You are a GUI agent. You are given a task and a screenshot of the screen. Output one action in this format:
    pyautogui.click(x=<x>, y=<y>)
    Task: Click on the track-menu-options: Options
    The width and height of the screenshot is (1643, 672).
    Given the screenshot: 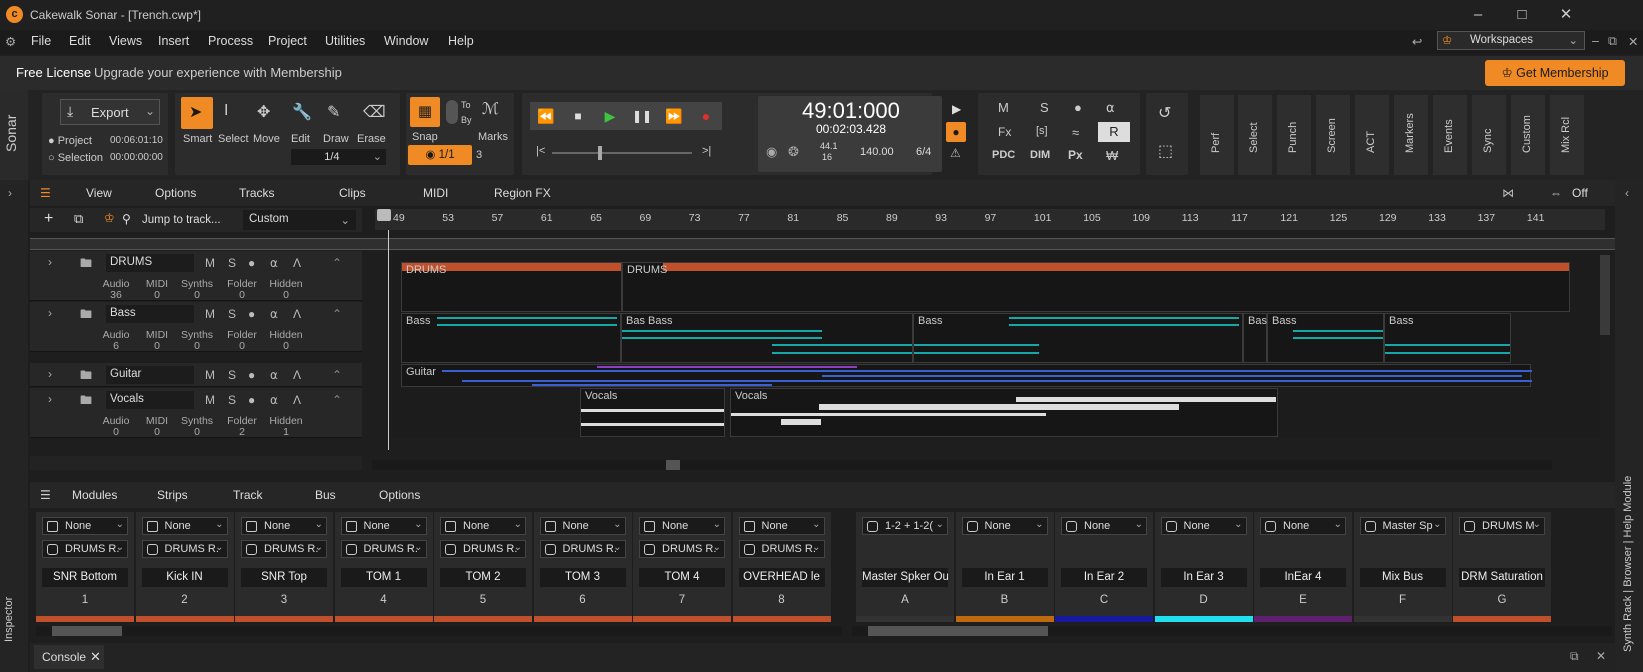 What is the action you would take?
    pyautogui.click(x=175, y=193)
    